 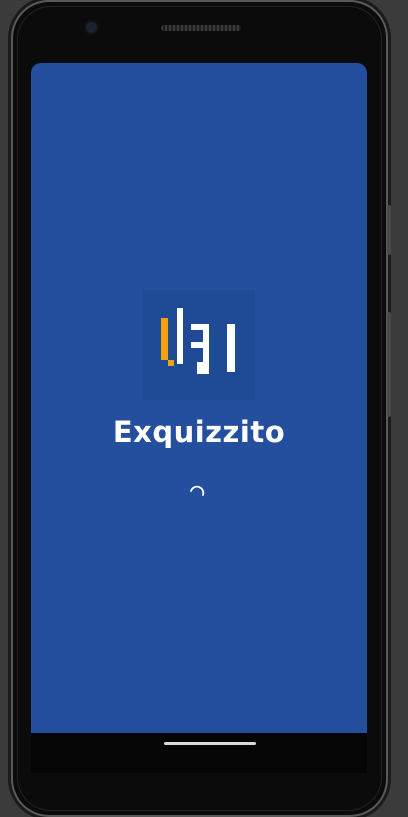 What do you see at coordinates (210, 743) in the screenshot?
I see `home-gesture-handle` at bounding box center [210, 743].